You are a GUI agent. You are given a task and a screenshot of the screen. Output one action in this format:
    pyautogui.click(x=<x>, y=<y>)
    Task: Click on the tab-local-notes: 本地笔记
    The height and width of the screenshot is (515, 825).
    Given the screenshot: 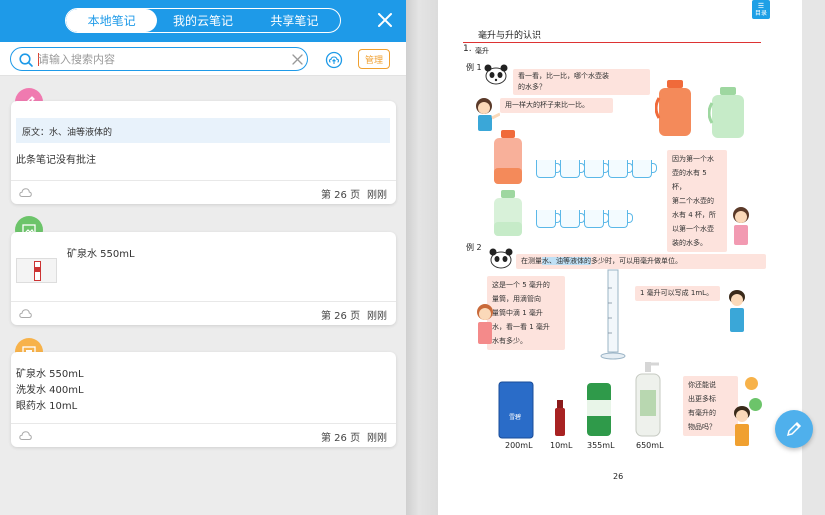 What is the action you would take?
    pyautogui.click(x=112, y=20)
    